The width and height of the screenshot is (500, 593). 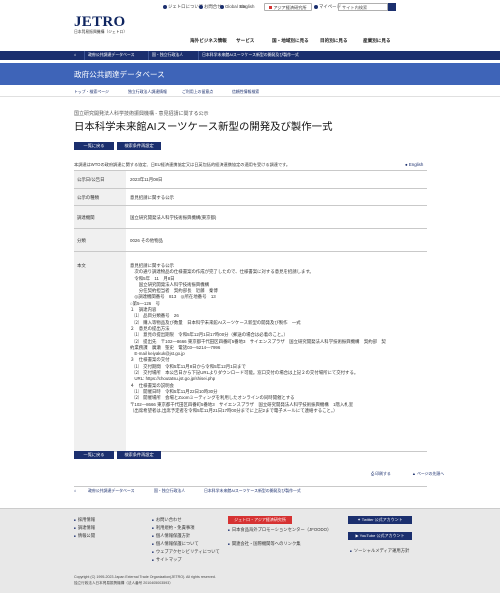 I want to click on globe-icon, so click(x=222, y=6).